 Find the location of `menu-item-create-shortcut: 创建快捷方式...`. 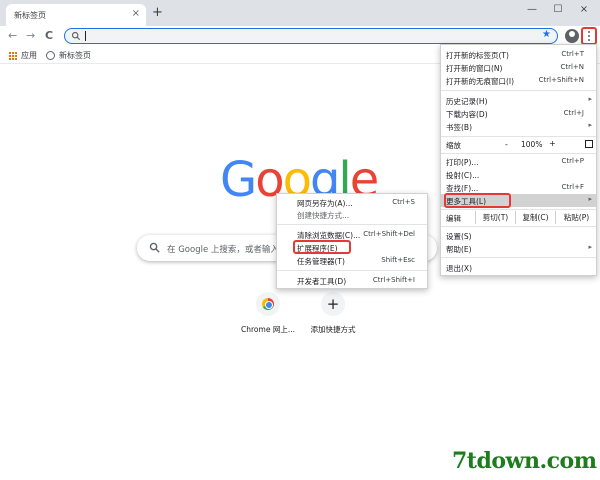

menu-item-create-shortcut: 创建快捷方式... is located at coordinates (352, 214).